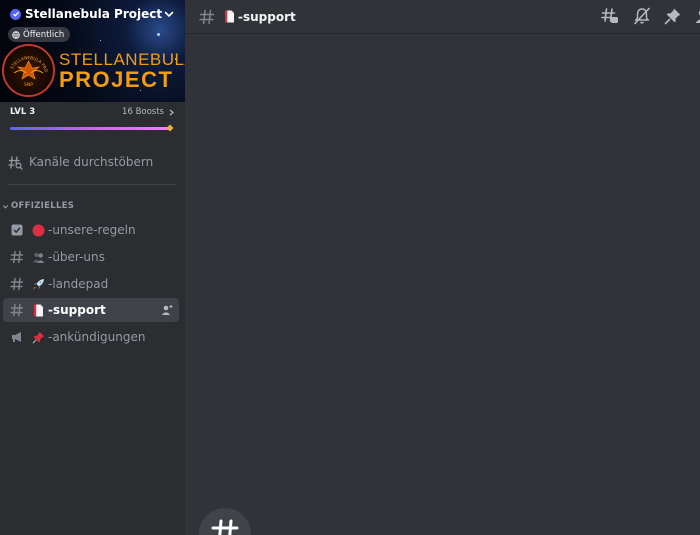 The width and height of the screenshot is (700, 535). I want to click on emblem-initials: SNP, so click(28, 85).